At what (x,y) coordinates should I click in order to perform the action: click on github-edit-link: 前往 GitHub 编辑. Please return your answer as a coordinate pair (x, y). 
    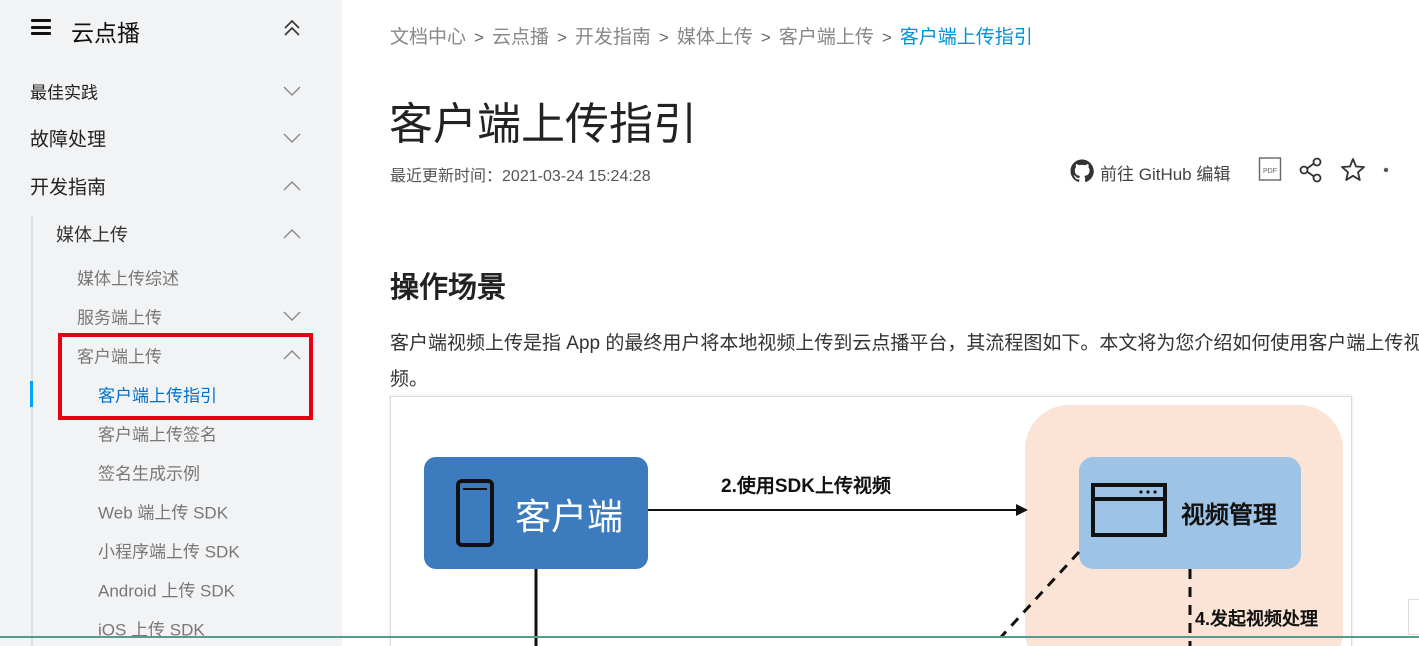
    Looking at the image, I should click on (1155, 171).